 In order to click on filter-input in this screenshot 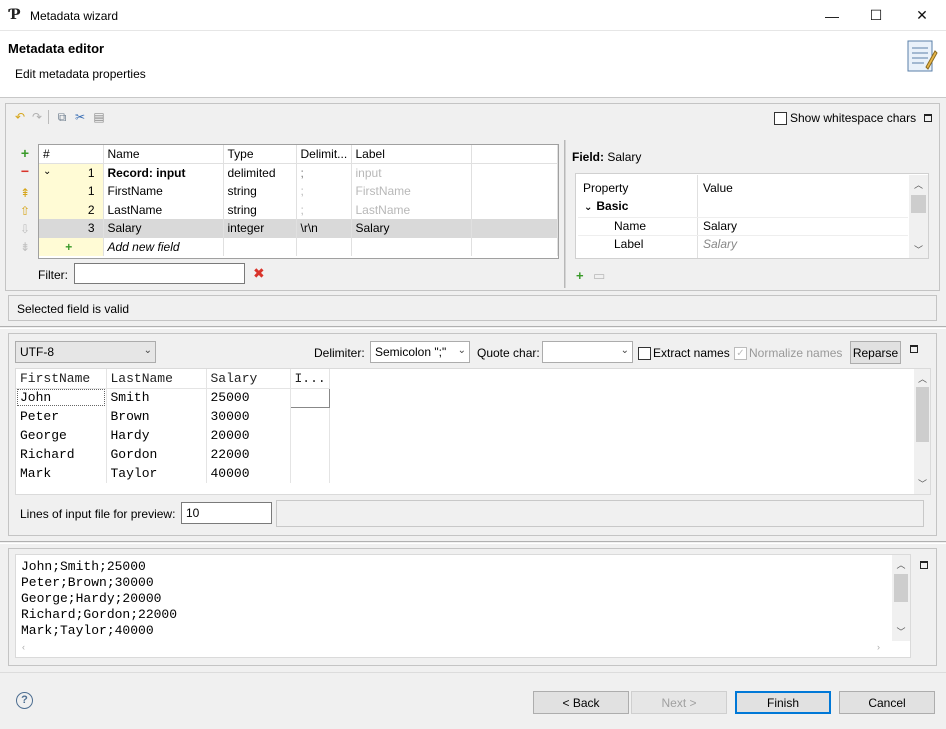, I will do `click(159, 273)`.